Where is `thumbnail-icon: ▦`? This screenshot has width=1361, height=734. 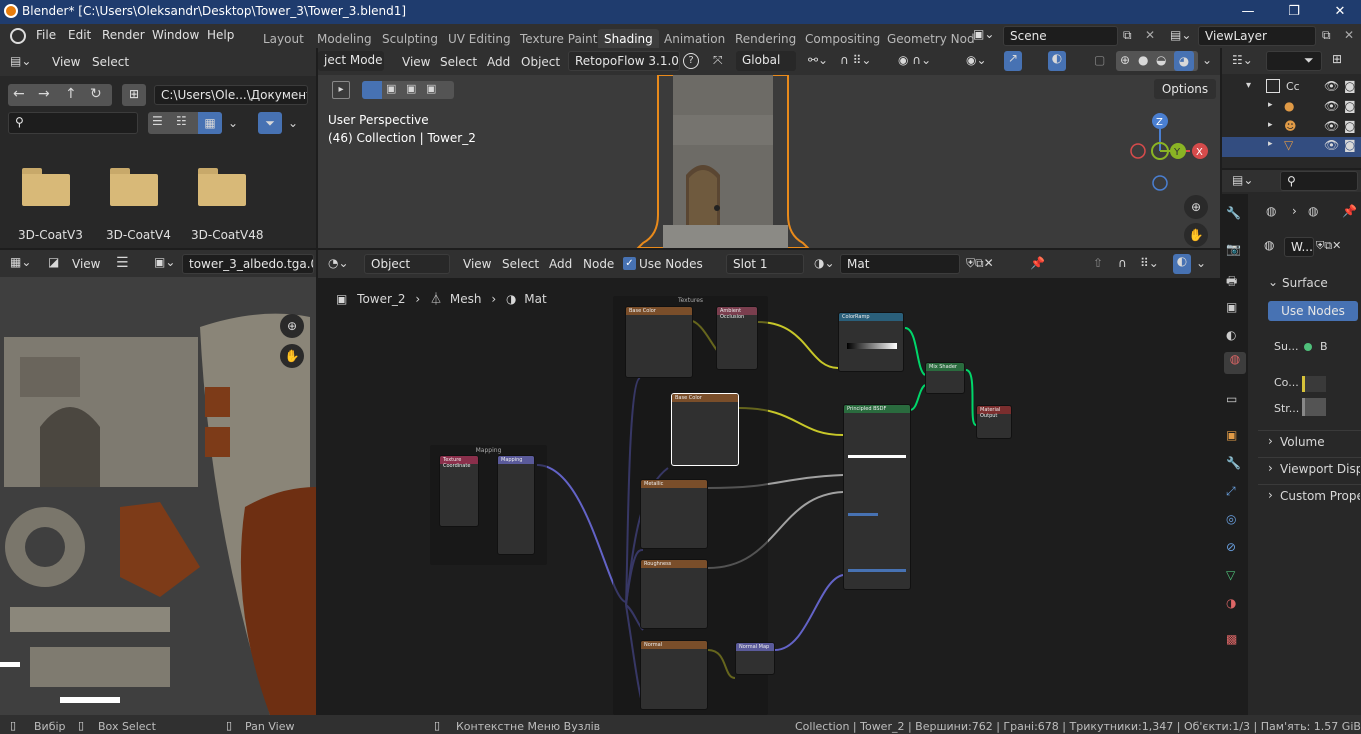 thumbnail-icon: ▦ is located at coordinates (210, 123).